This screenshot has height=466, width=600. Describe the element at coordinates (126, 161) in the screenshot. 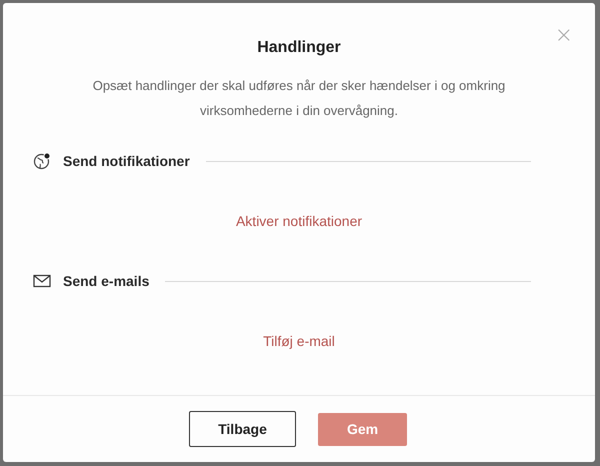

I see `section-title: Send notifikationer` at that location.